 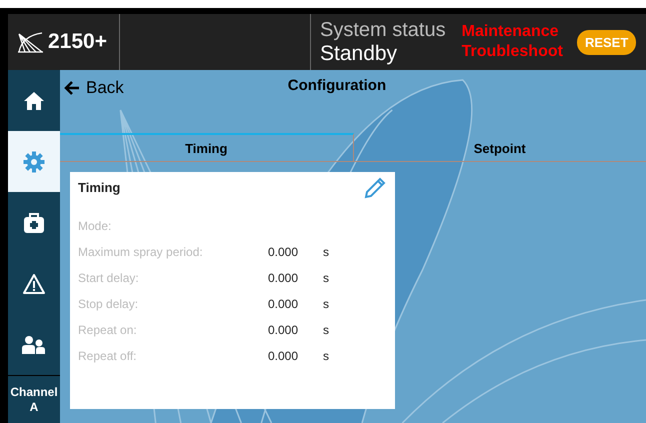 What do you see at coordinates (99, 187) in the screenshot?
I see `card-title: Timing` at bounding box center [99, 187].